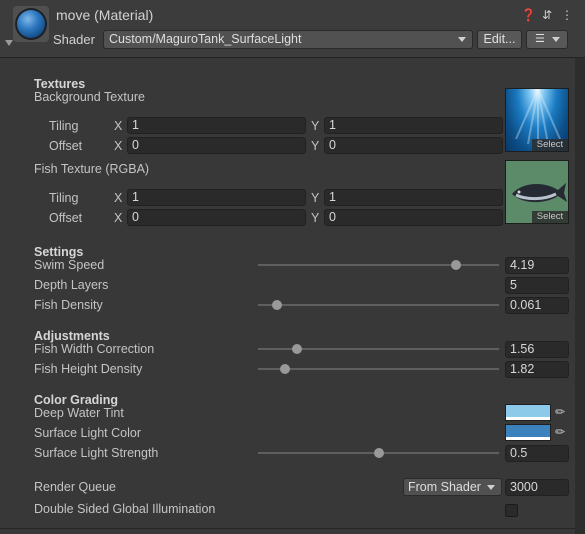 The width and height of the screenshot is (585, 534). What do you see at coordinates (74, 39) in the screenshot?
I see `shader-label: Shader` at bounding box center [74, 39].